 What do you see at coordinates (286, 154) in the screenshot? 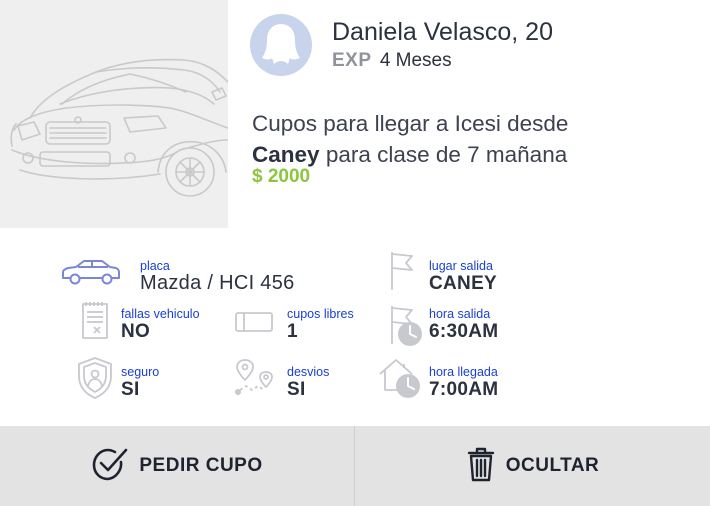
I see `trip-origin: Caney` at bounding box center [286, 154].